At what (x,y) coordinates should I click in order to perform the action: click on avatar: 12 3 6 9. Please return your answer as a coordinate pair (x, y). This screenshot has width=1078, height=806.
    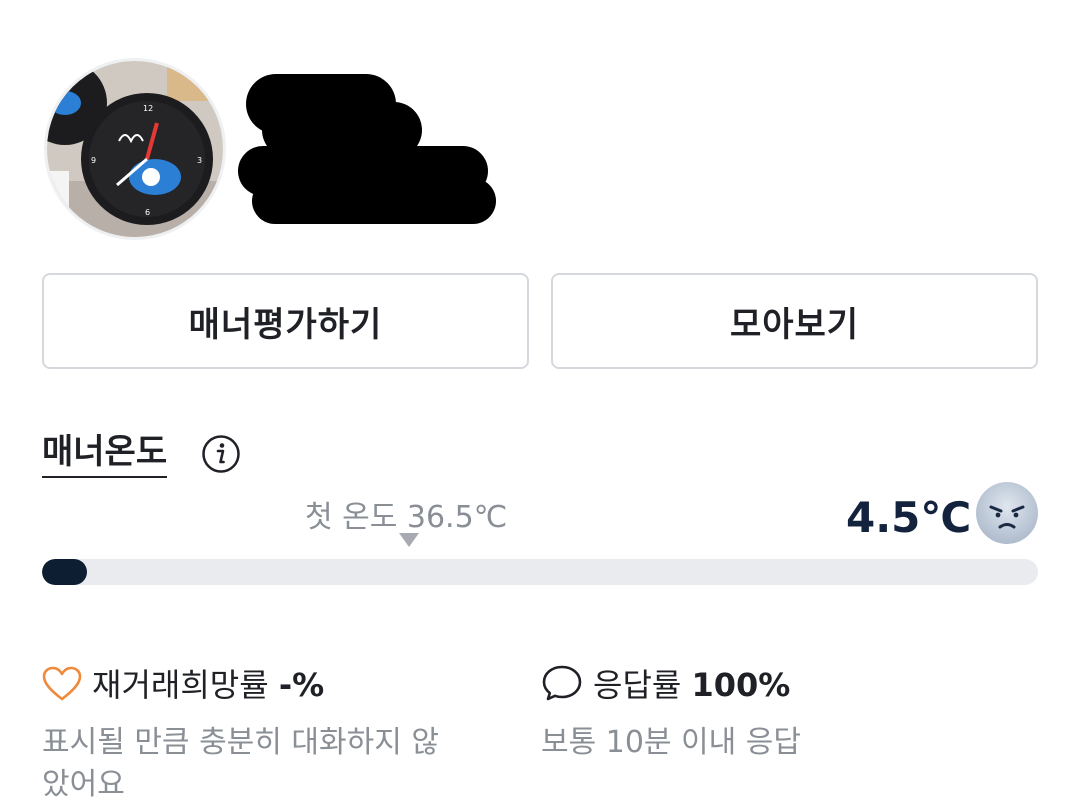
    Looking at the image, I should click on (135, 149).